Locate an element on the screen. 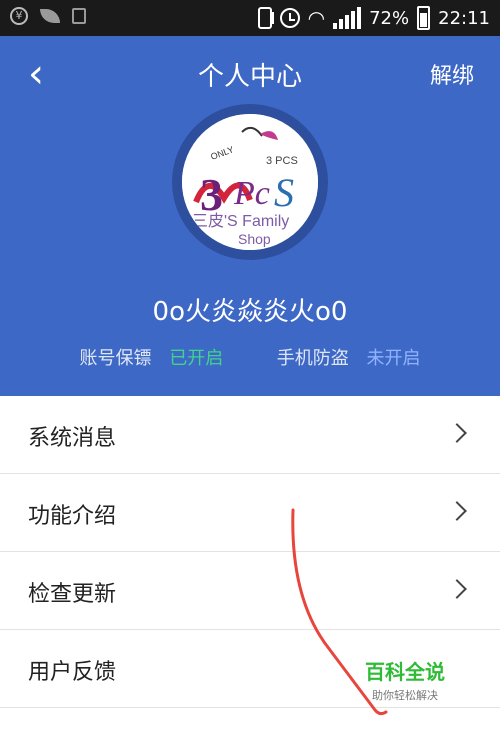 This screenshot has height=731, width=500. nickname: 0o火炎焱炎火o0 is located at coordinates (250, 312).